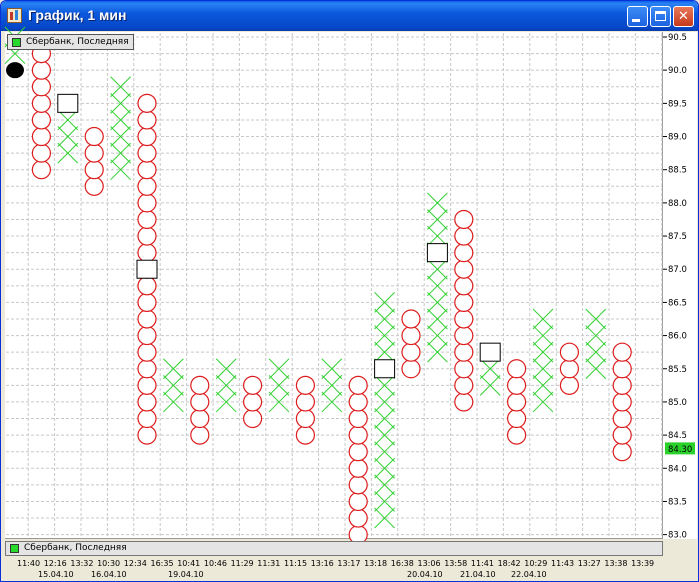 Image resolution: width=699 pixels, height=582 pixels. I want to click on date-label: 15.04.10, so click(56, 574).